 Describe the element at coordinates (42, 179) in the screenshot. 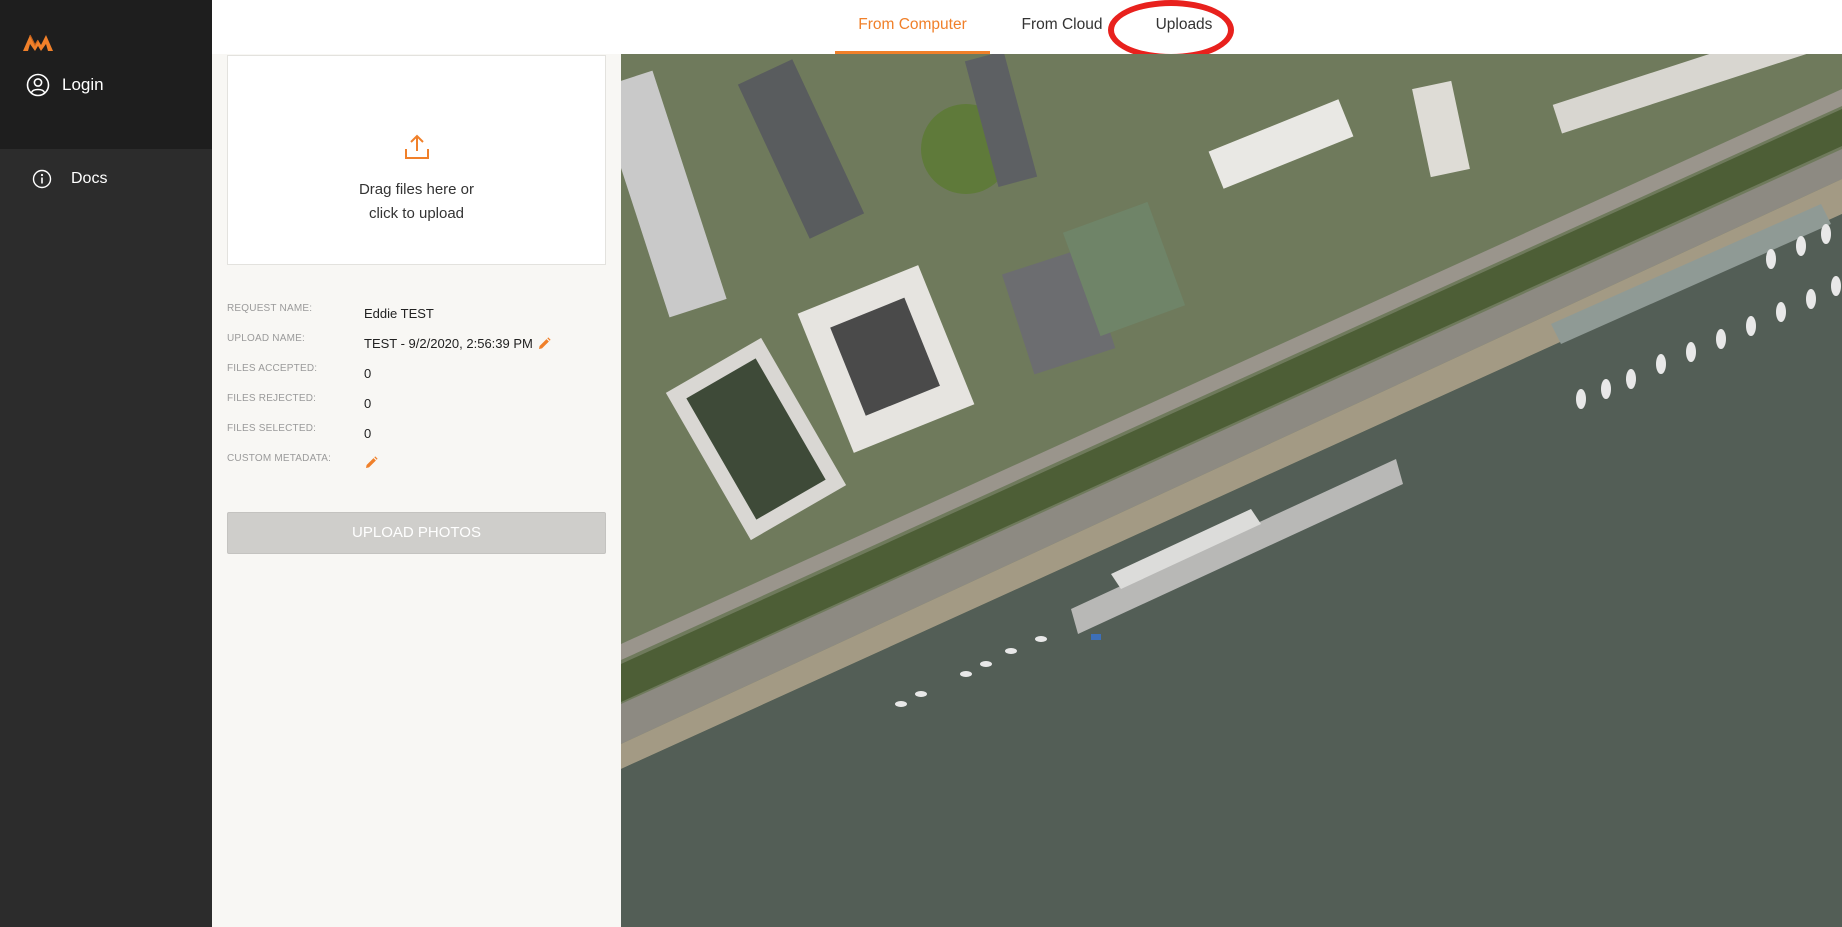

I see `info-circle-icon` at that location.